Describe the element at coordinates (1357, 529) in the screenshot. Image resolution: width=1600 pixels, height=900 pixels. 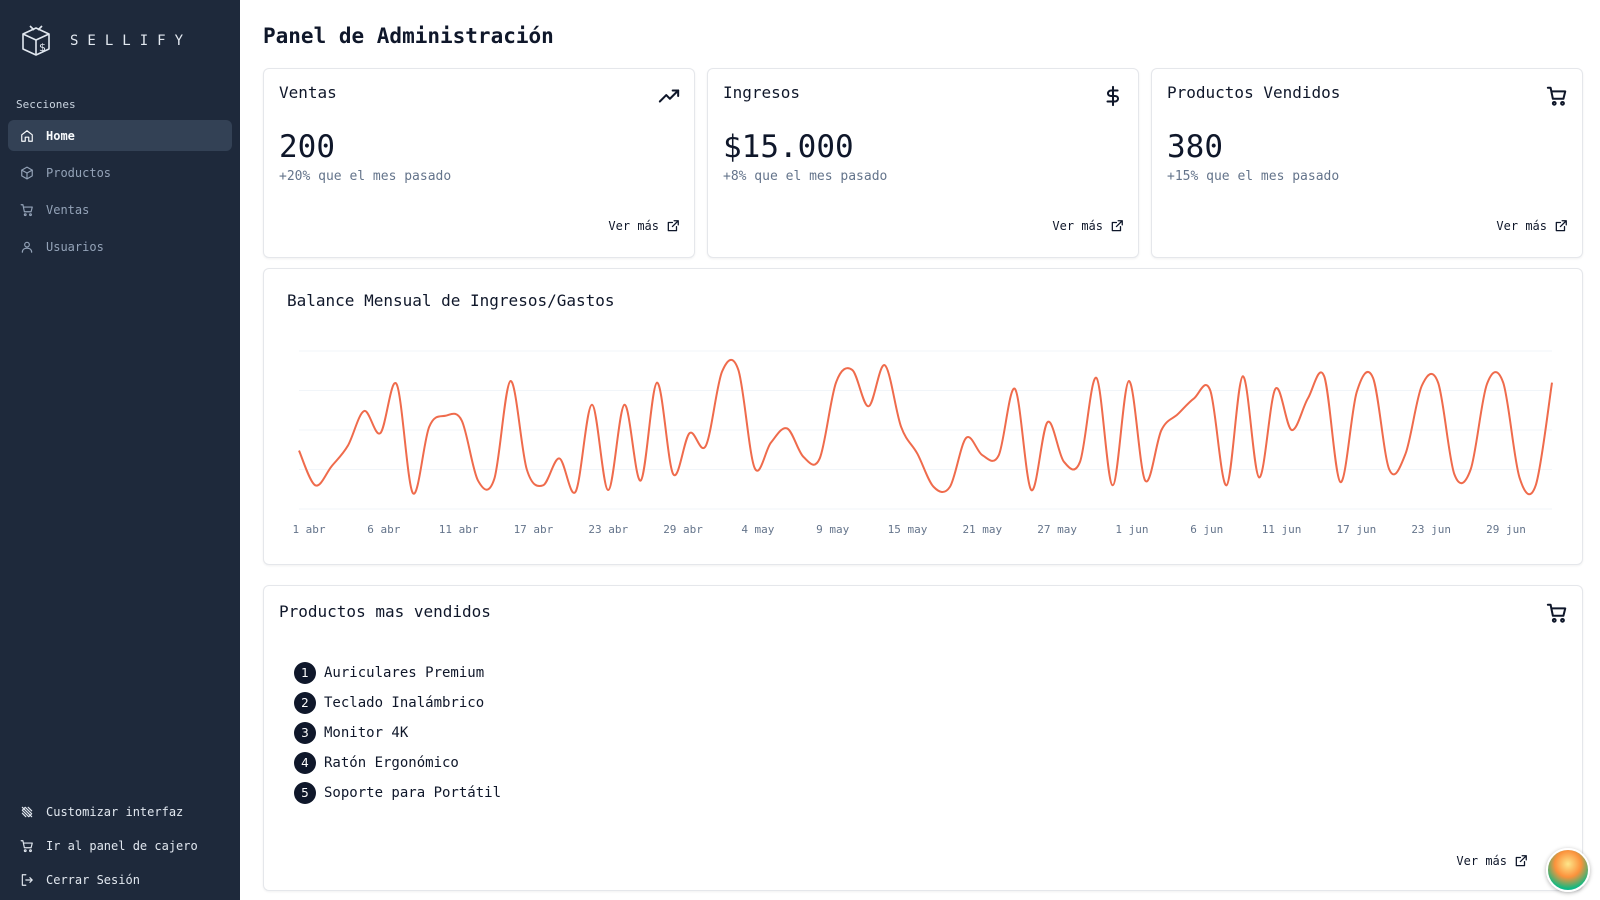
I see `x-tick-label: 17 jun` at that location.